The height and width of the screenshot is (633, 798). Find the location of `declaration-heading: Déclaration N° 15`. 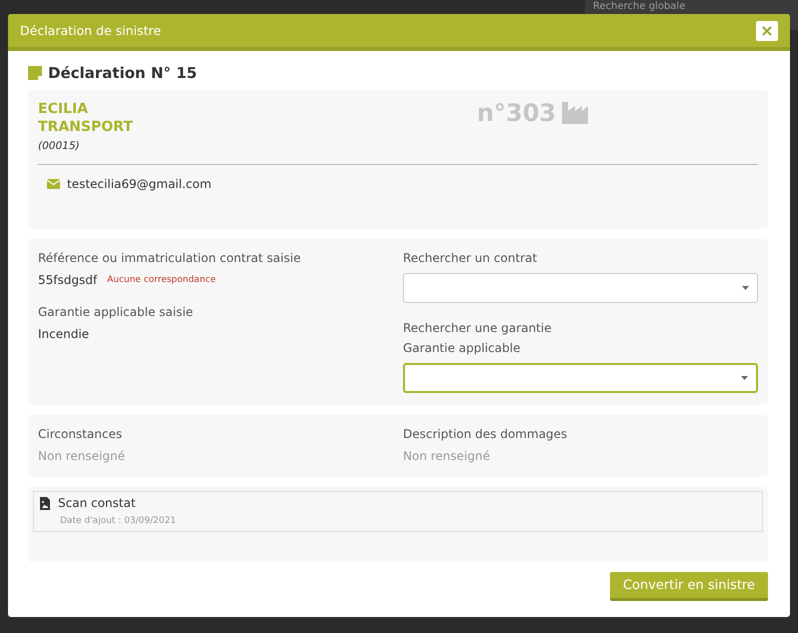

declaration-heading: Déclaration N° 15 is located at coordinates (122, 73).